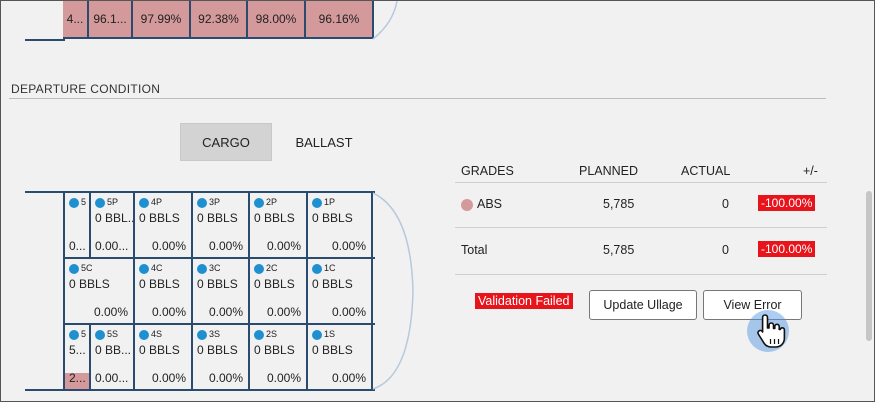 The width and height of the screenshot is (875, 402). Describe the element at coordinates (278, 291) in the screenshot. I see `tank-2c: 2C 0 BBLS 0.00%` at that location.